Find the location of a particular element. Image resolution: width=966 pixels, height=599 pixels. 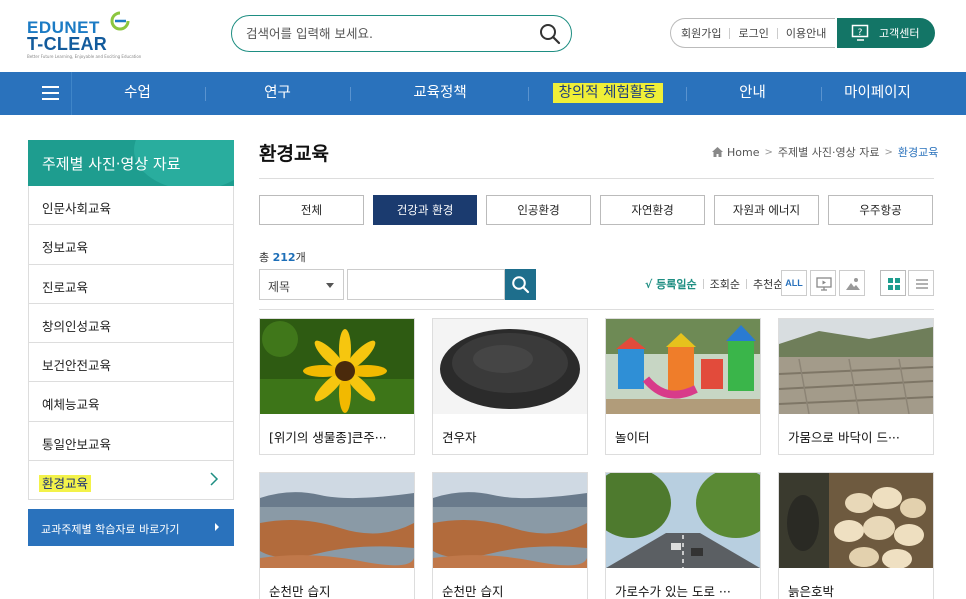

keyword-search-button is located at coordinates (520, 284).